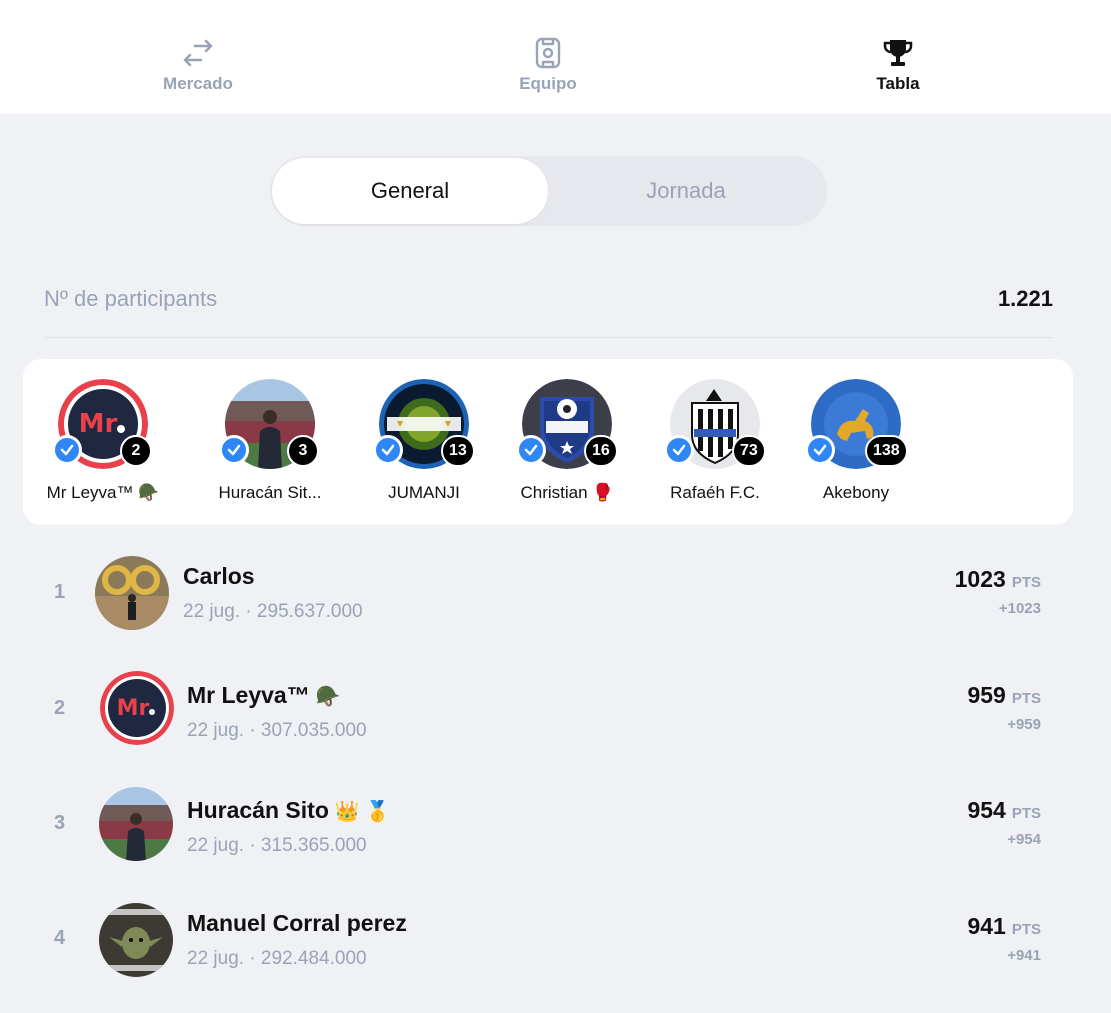  What do you see at coordinates (1004, 695) in the screenshot?
I see `points: 959 PTS` at bounding box center [1004, 695].